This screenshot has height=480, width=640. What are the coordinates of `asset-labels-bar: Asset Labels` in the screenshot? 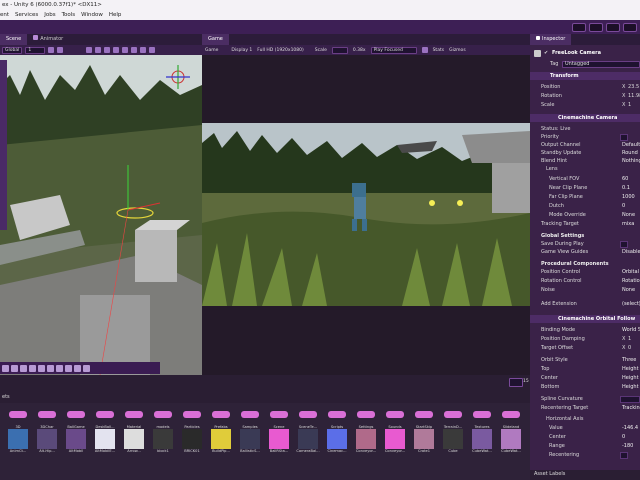 It's located at (585, 475).